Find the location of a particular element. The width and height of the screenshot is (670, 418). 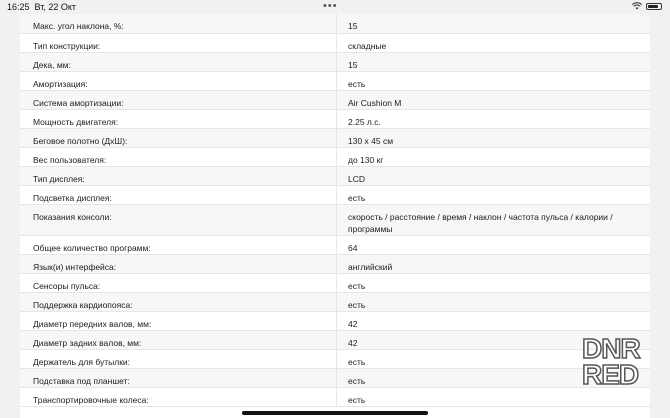

status-time: 16:25 Вт, 22 Окт is located at coordinates (42, 7).